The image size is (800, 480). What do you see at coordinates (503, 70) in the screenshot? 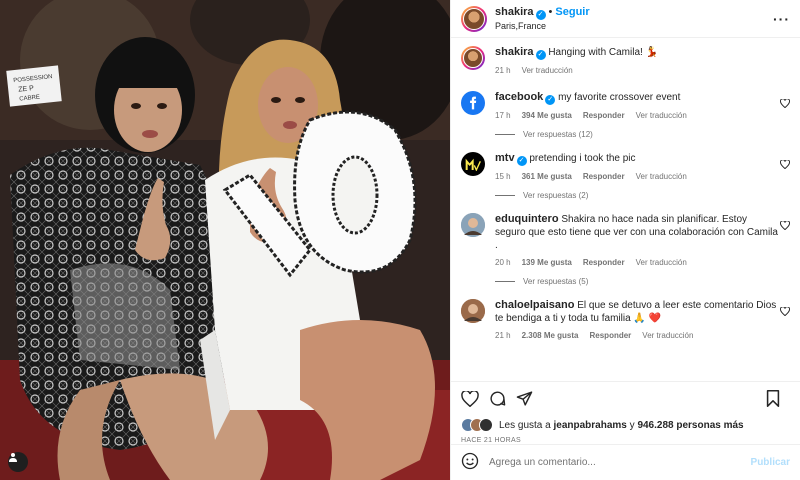
I see `caption-time: 21 h` at bounding box center [503, 70].